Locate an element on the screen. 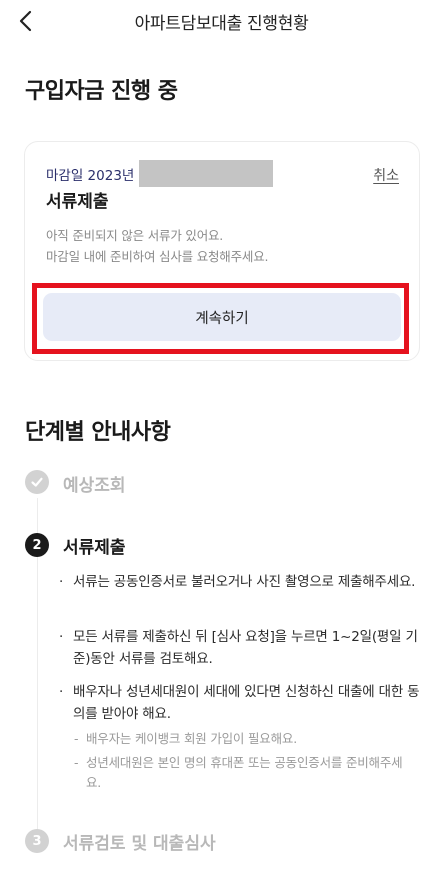 The height and width of the screenshot is (877, 443). notice-line: 마감일 내에 준비하여 심사를 요청해주세요. is located at coordinates (157, 256).